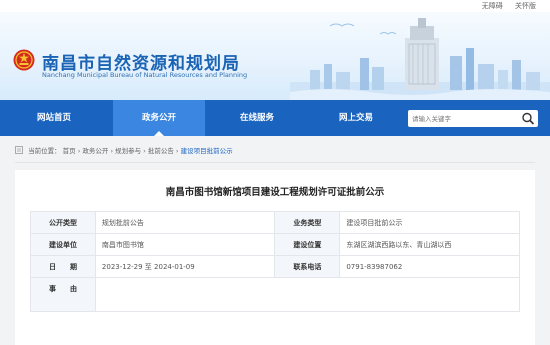 The image size is (550, 345). What do you see at coordinates (275, 162) in the screenshot?
I see `breadcrumb-divider` at bounding box center [275, 162].